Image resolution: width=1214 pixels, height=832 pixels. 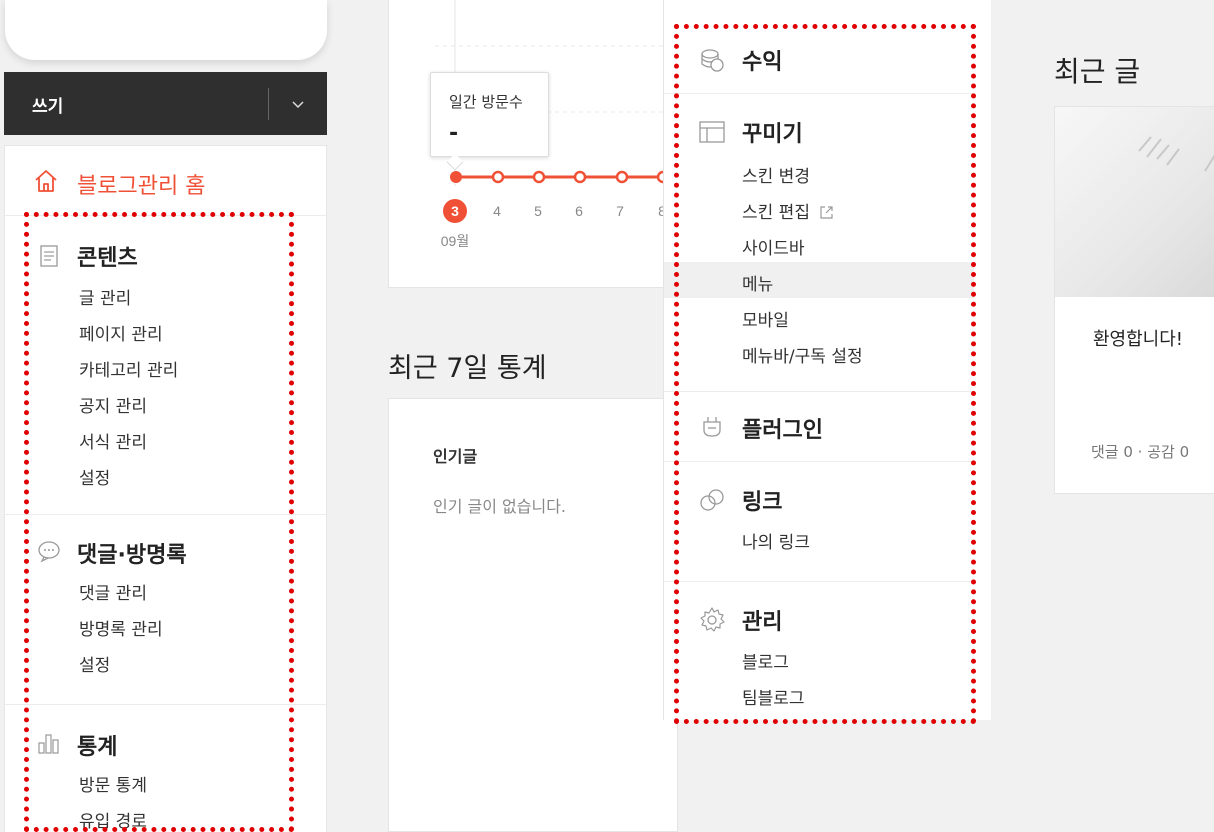 What do you see at coordinates (141, 186) in the screenshot?
I see `home-label: 블로그관리 홈` at bounding box center [141, 186].